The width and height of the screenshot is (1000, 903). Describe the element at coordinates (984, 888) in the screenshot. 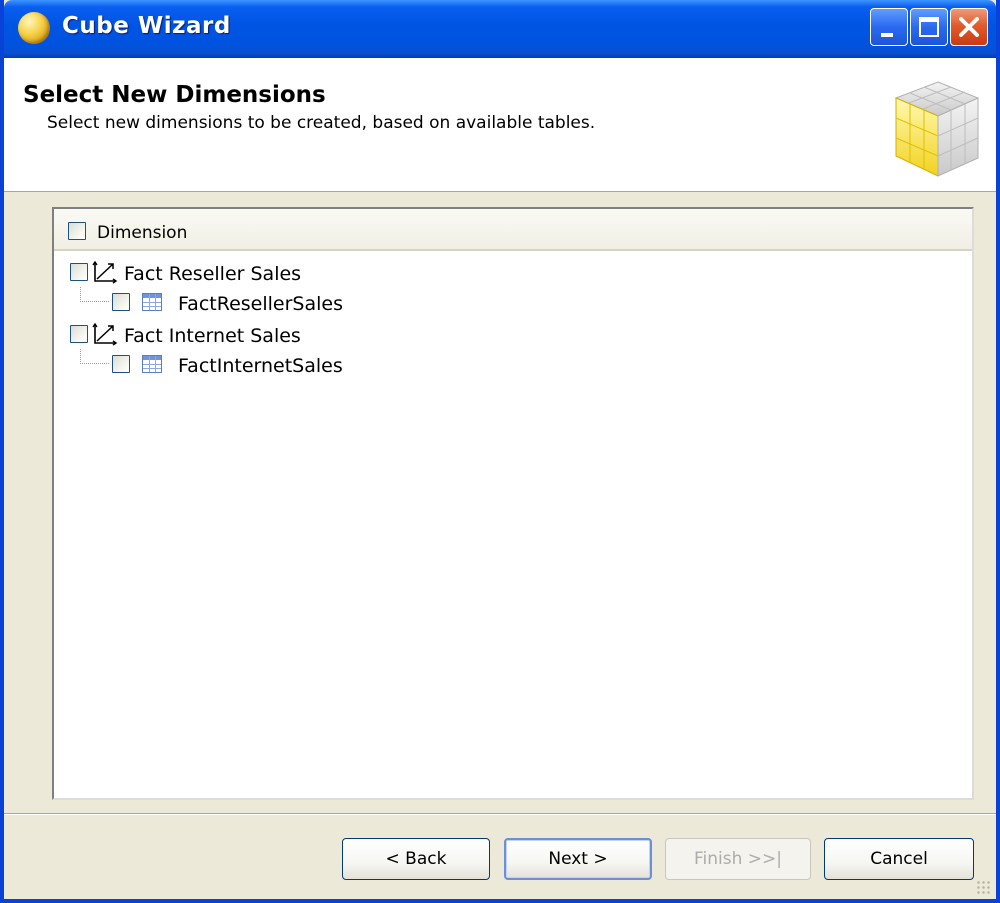

I see `resize-grip-icon` at that location.